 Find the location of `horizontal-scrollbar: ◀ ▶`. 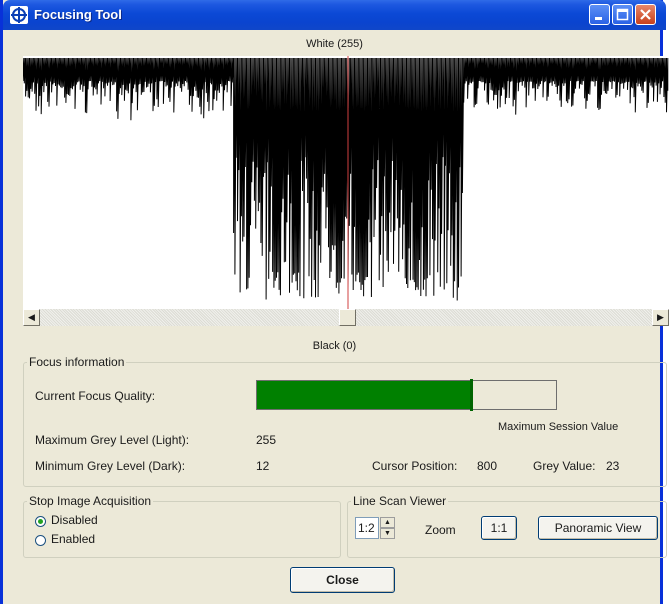

horizontal-scrollbar: ◀ ▶ is located at coordinates (346, 317).